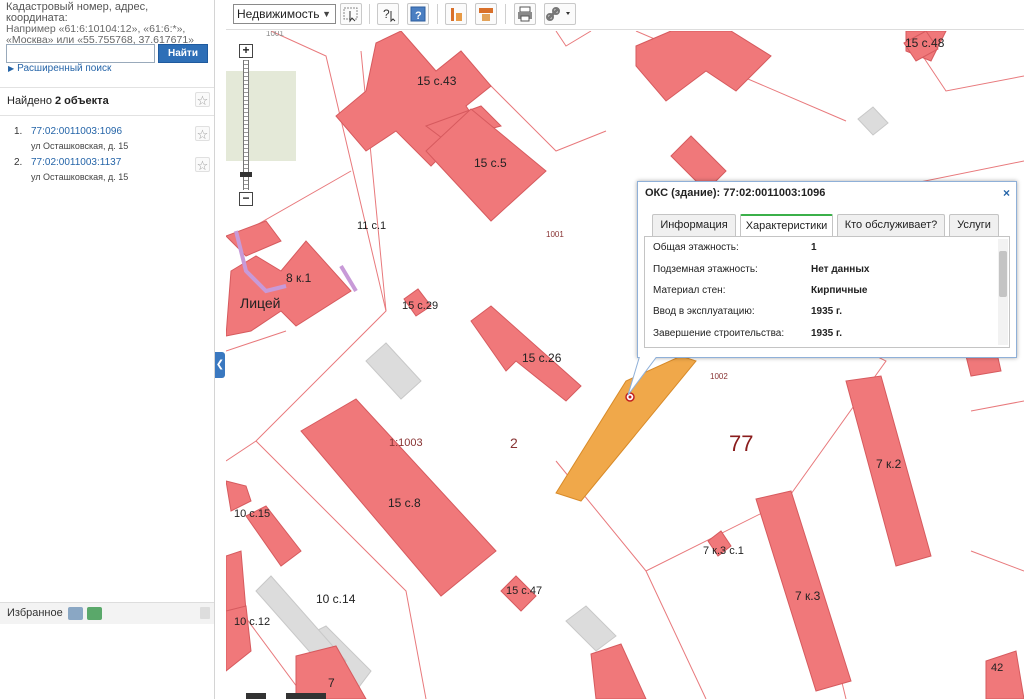 The image size is (1024, 699). I want to click on map-label: 15 с.8, so click(404, 503).